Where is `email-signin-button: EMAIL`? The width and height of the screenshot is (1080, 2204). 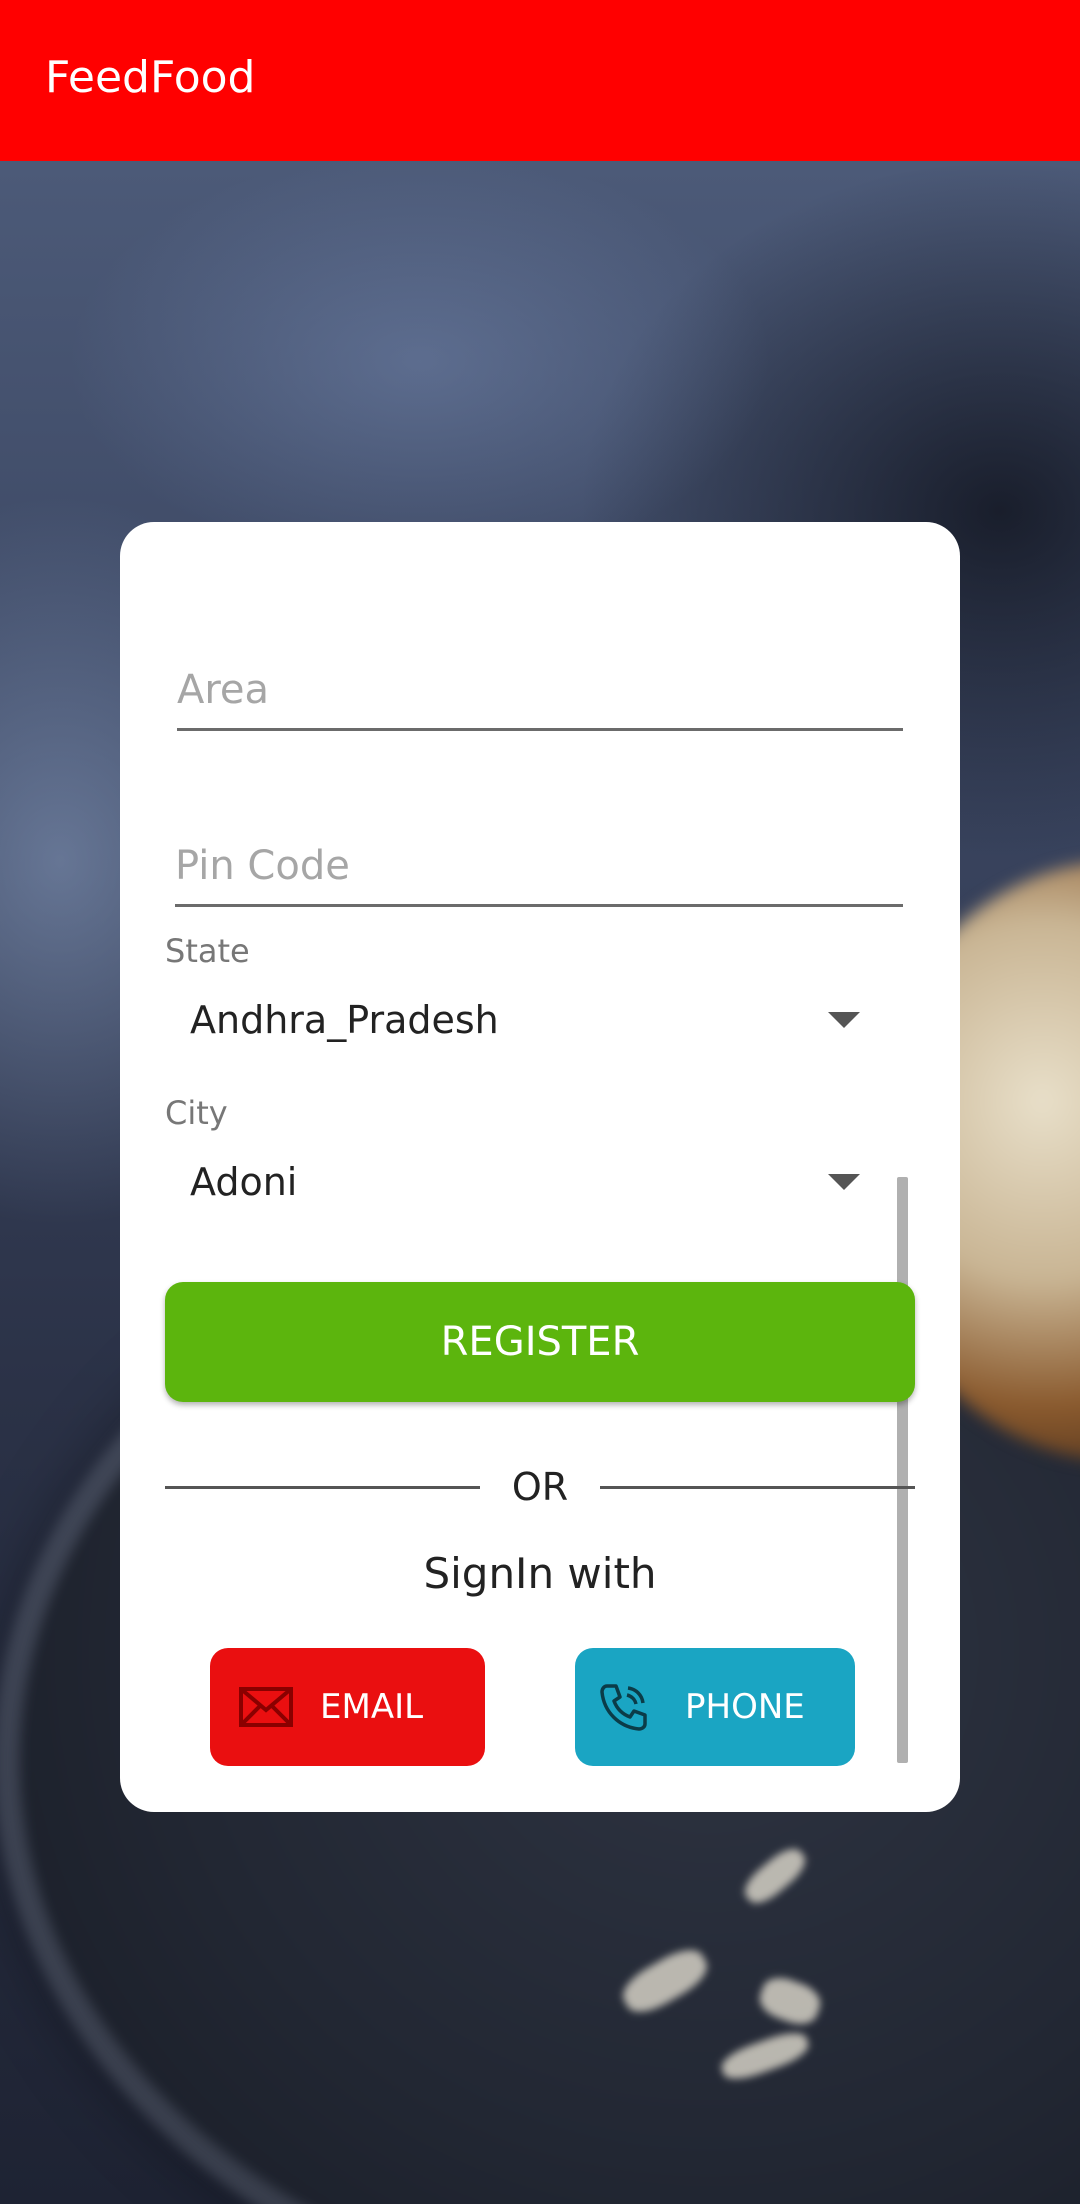
email-signin-button: EMAIL is located at coordinates (347, 1707).